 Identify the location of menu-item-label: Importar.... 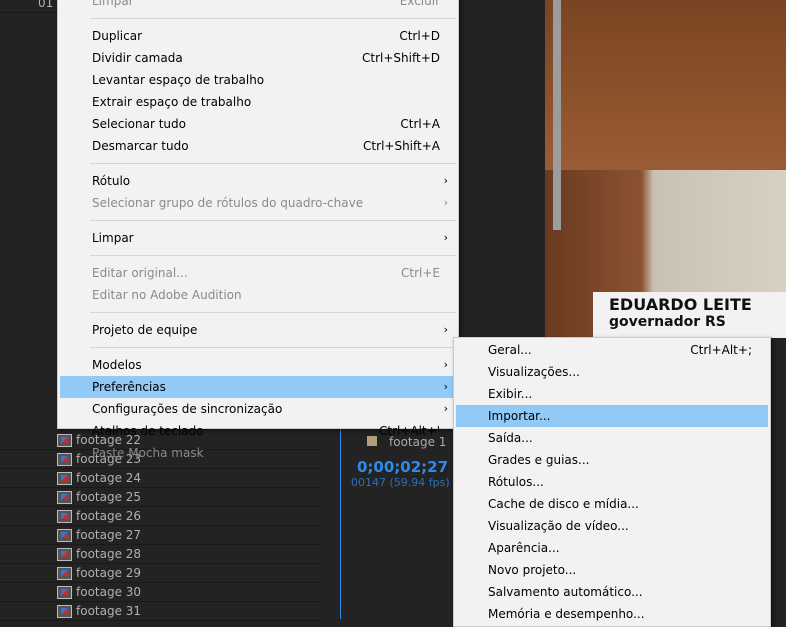
(519, 416).